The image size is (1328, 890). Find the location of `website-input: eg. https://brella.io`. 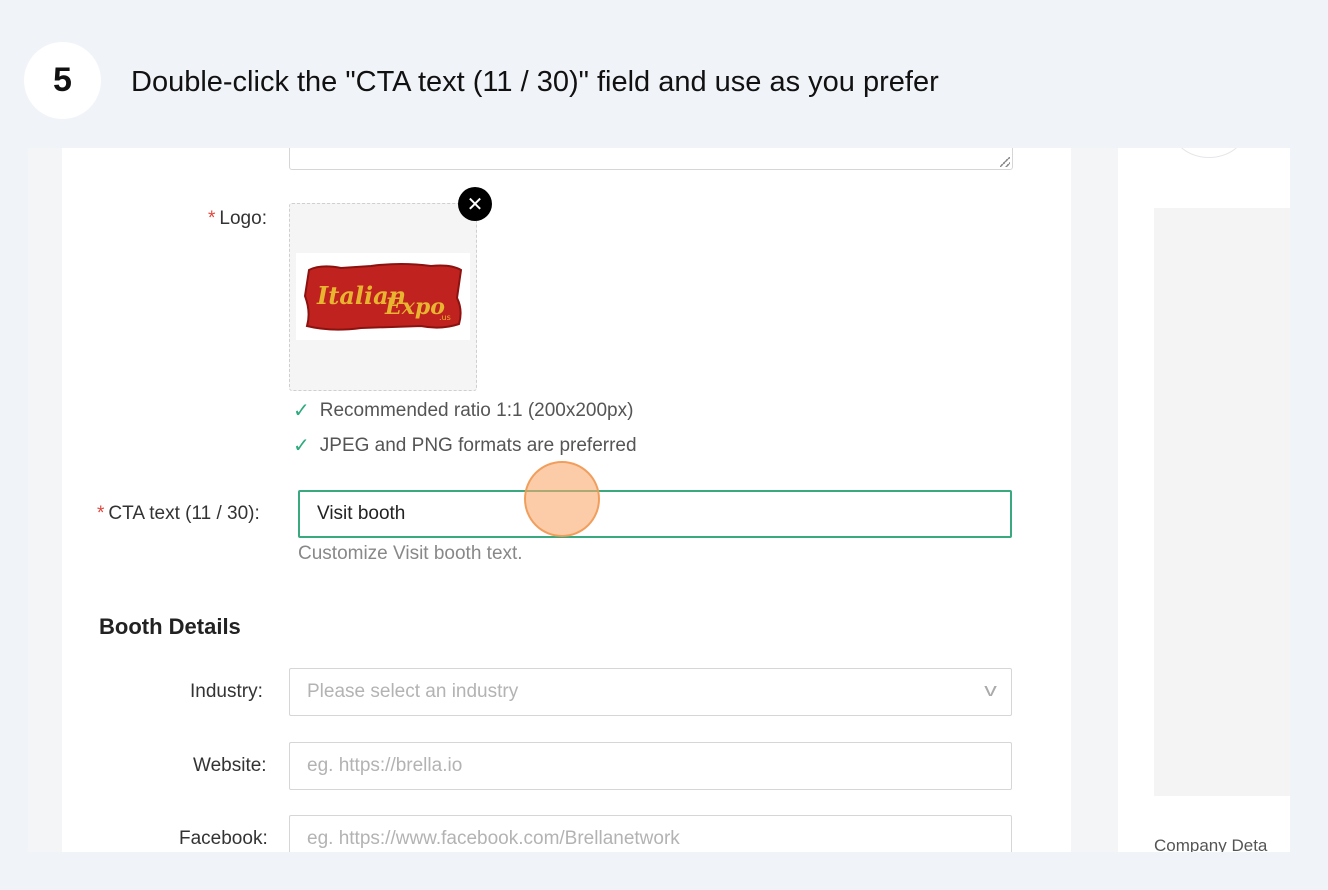

website-input: eg. https://brella.io is located at coordinates (650, 766).